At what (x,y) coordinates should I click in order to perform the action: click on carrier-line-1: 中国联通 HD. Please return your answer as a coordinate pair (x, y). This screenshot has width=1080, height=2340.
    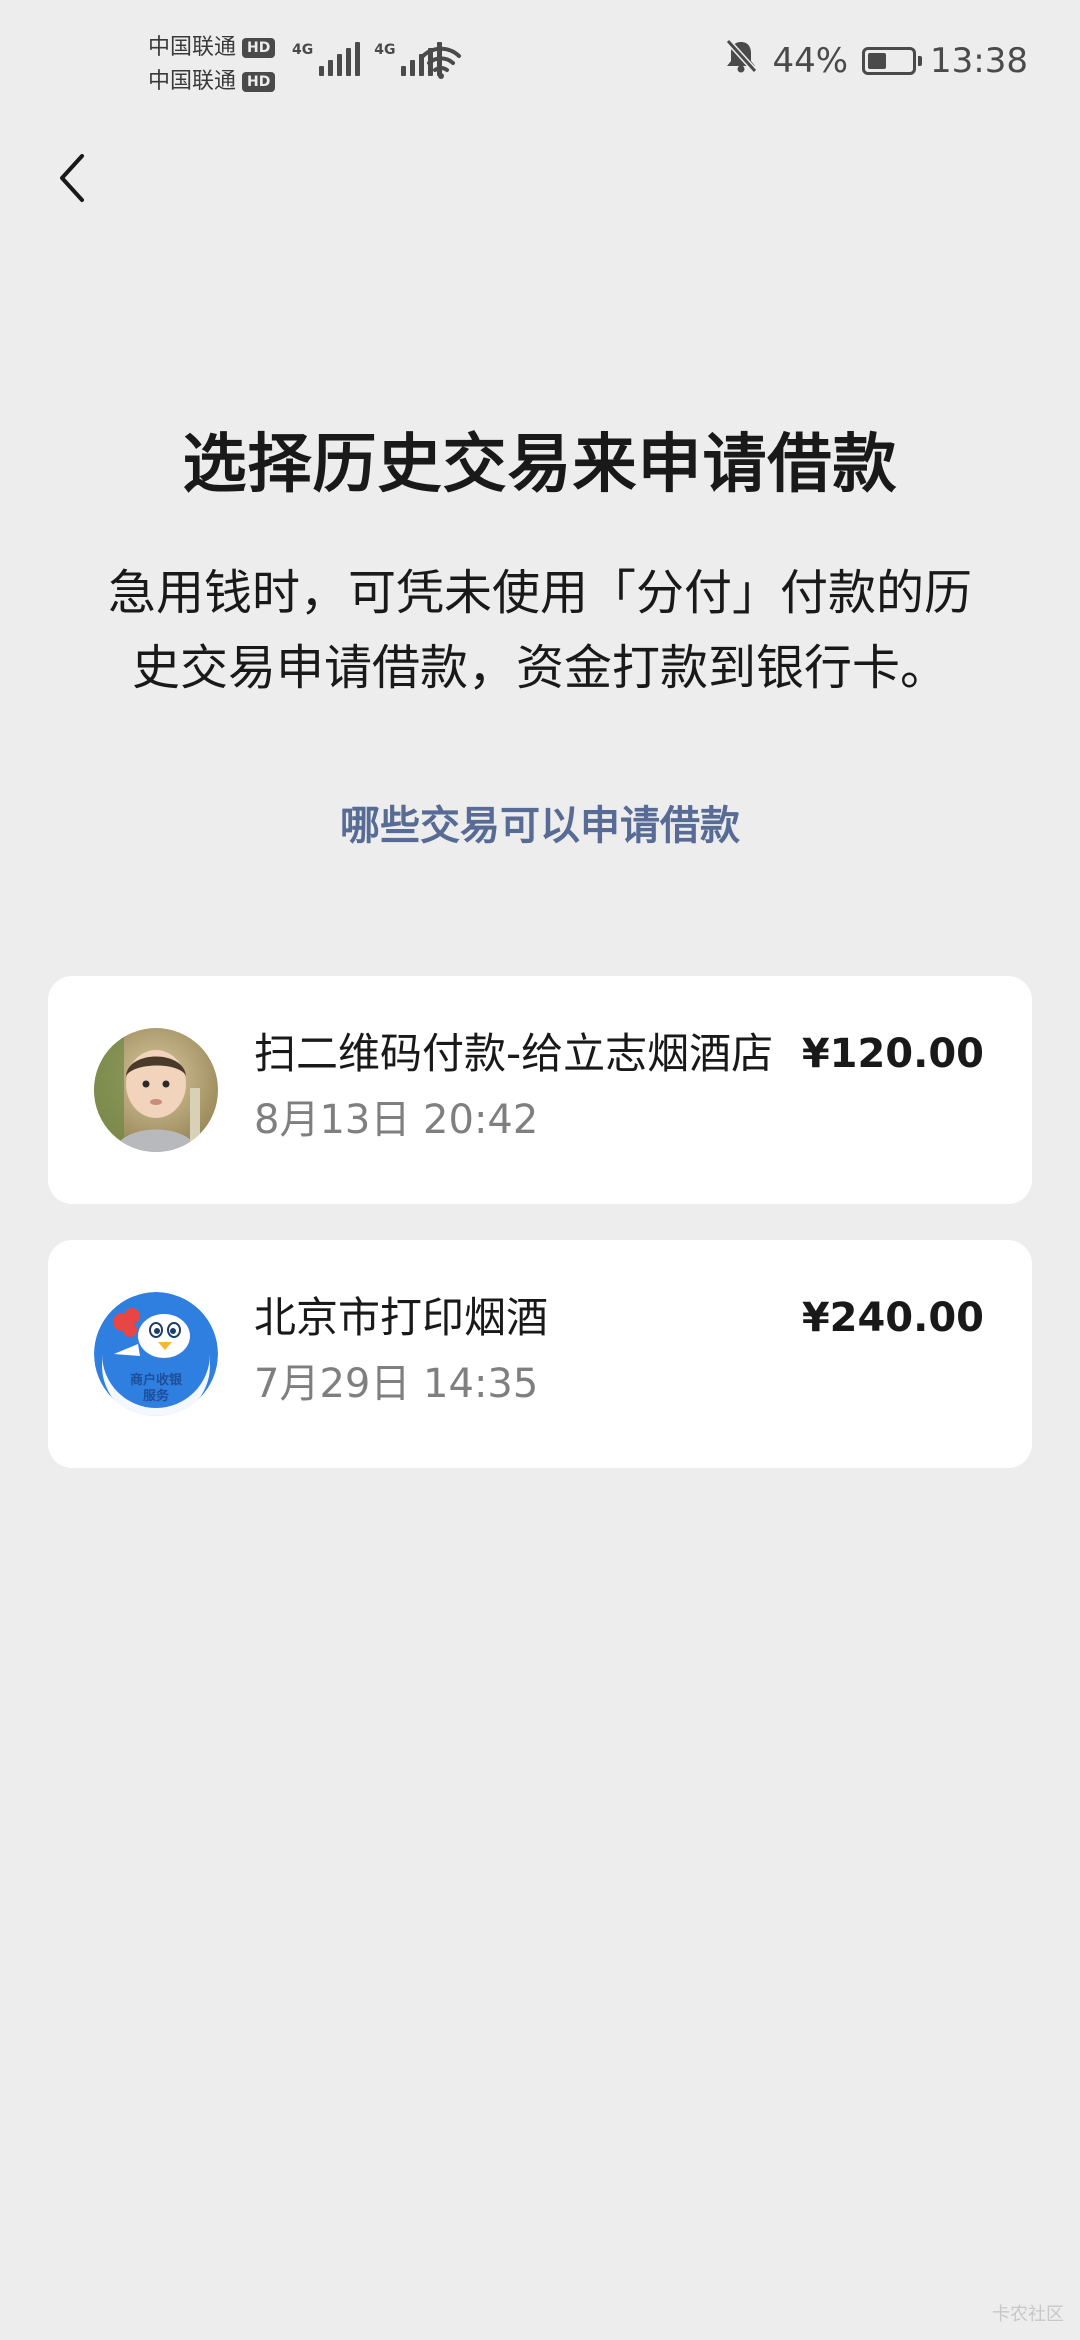
    Looking at the image, I should click on (212, 48).